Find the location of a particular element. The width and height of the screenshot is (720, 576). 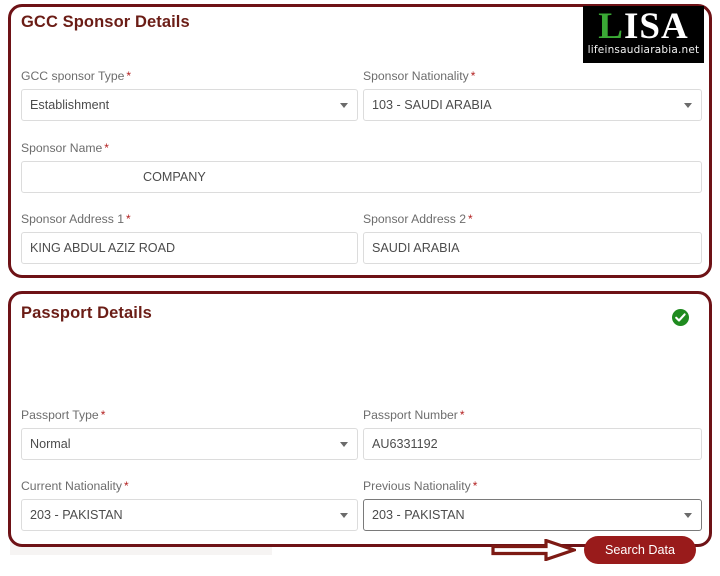

lisa-logo: LISA lifeinsaudiarabia.net is located at coordinates (643, 34).